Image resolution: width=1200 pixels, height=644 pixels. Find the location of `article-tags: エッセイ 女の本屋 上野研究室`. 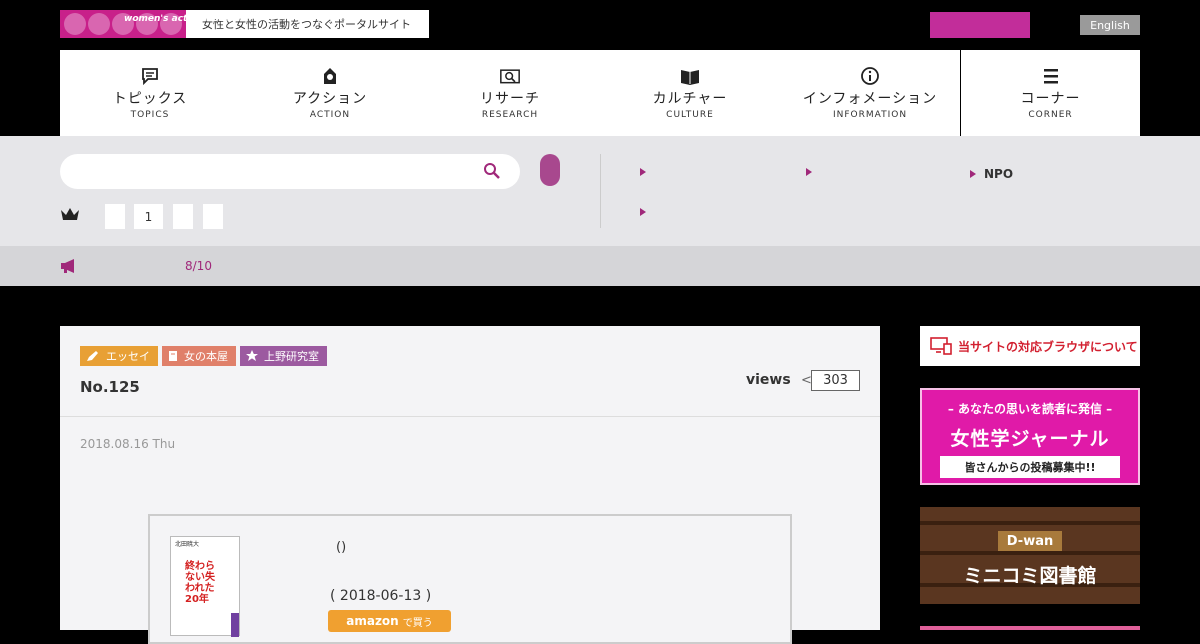

article-tags: エッセイ 女の本屋 上野研究室 is located at coordinates (203, 356).